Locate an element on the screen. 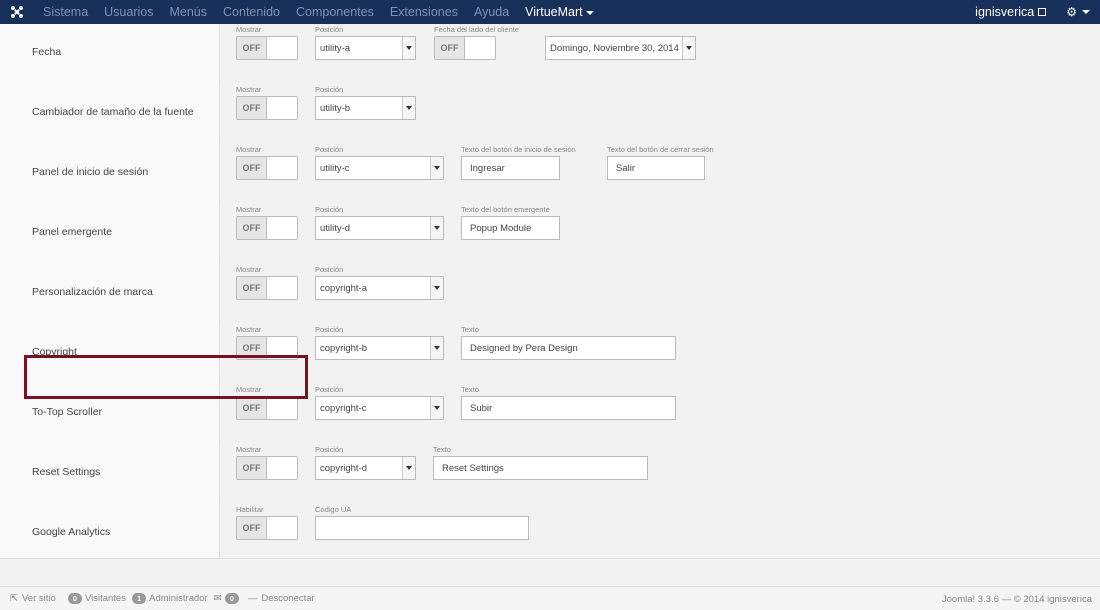 The height and width of the screenshot is (610, 1100). client-date-toggle: OFF is located at coordinates (465, 48).